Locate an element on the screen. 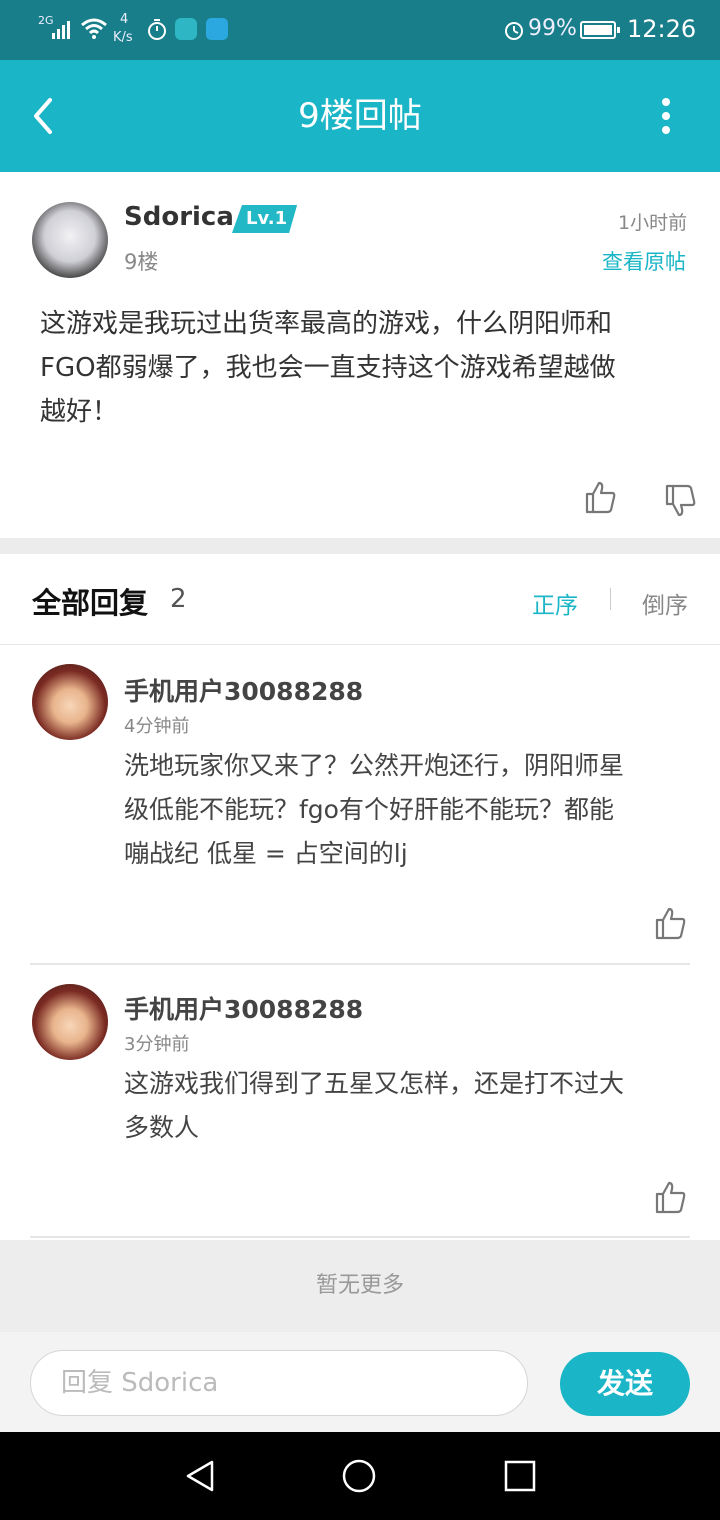 The image size is (720, 1520). page-title: 9楼回帖 is located at coordinates (360, 116).